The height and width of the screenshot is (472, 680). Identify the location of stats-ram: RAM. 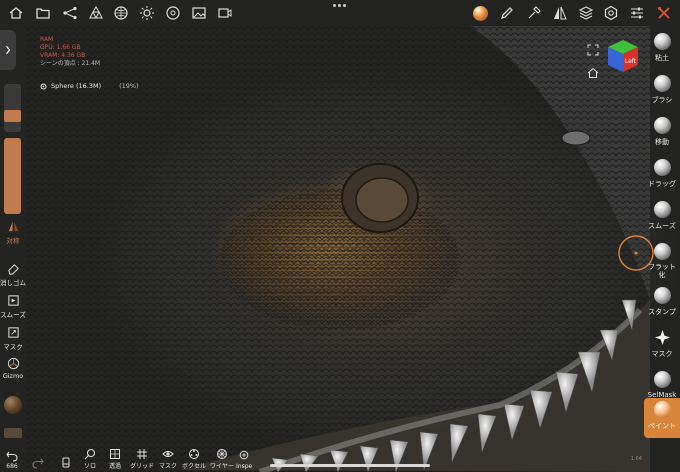
(47, 39).